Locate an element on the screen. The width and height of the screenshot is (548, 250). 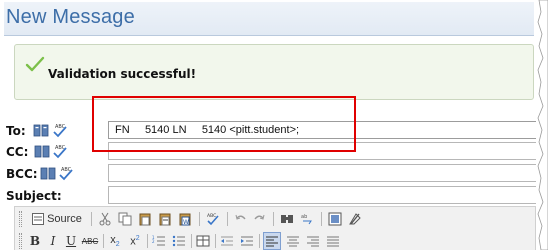
redo-button is located at coordinates (259, 219).